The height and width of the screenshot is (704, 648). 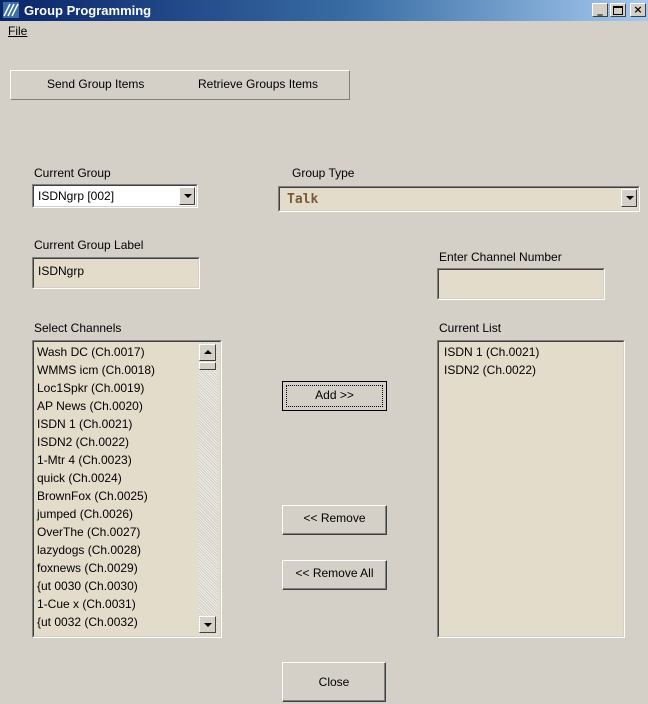 I want to click on app-icon, so click(x=11, y=10).